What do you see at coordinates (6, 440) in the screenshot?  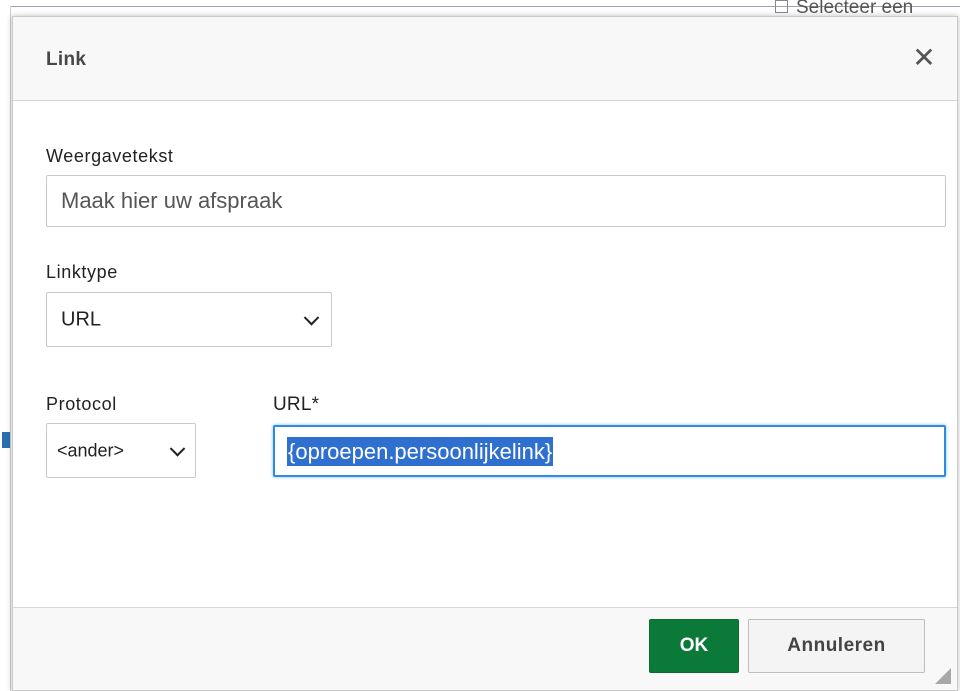 I see `background-blue-mark` at bounding box center [6, 440].